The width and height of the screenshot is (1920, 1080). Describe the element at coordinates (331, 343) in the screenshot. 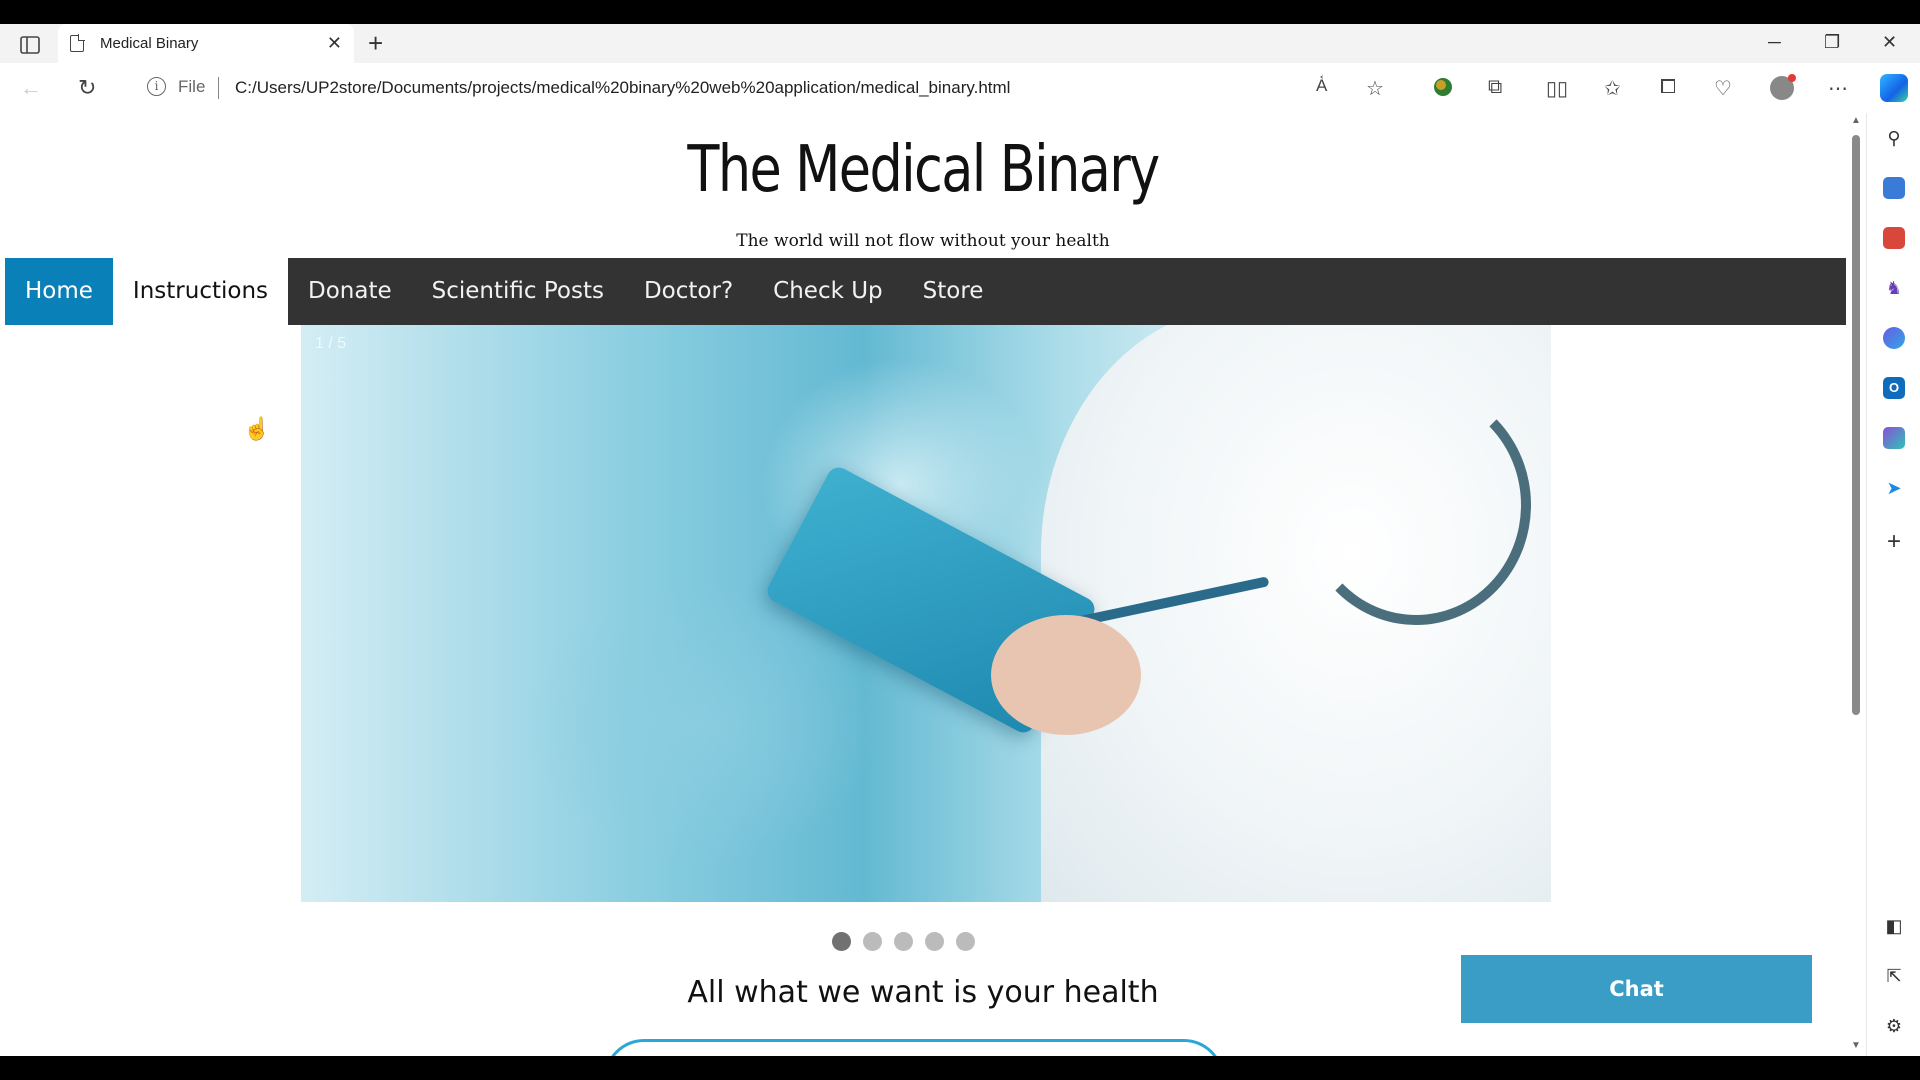

I see `slide-number-text: 1 / 5` at that location.